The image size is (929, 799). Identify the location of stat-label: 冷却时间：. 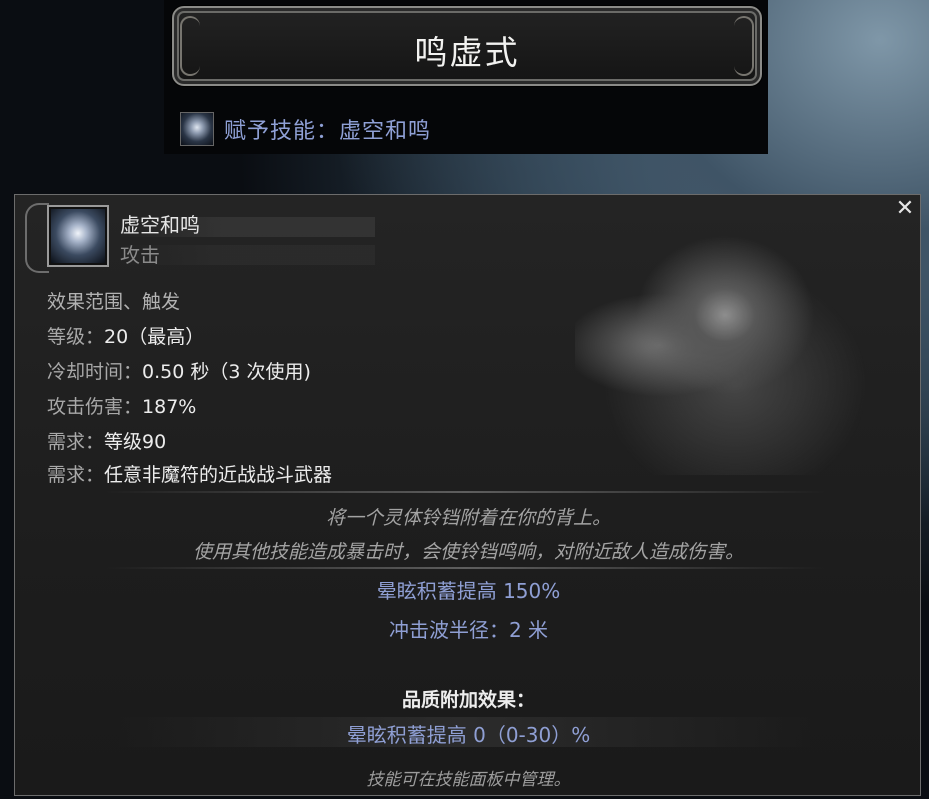
(95, 372).